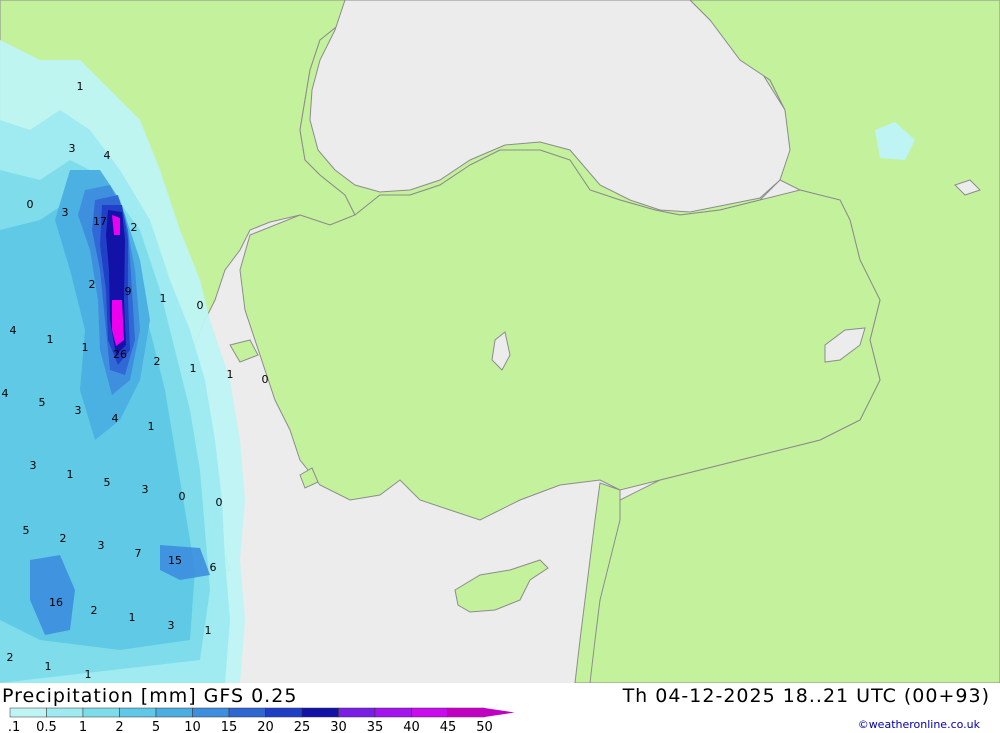  Describe the element at coordinates (119, 726) in the screenshot. I see `legend-label: 2` at that location.